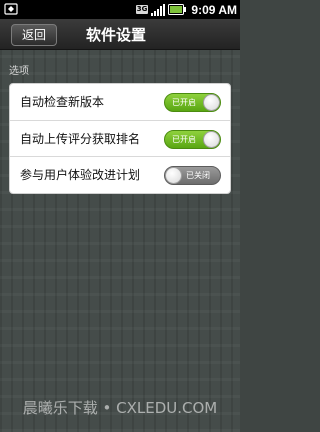 The height and width of the screenshot is (432, 320). I want to click on upload-rating-toggle: 已开启, so click(192, 139).